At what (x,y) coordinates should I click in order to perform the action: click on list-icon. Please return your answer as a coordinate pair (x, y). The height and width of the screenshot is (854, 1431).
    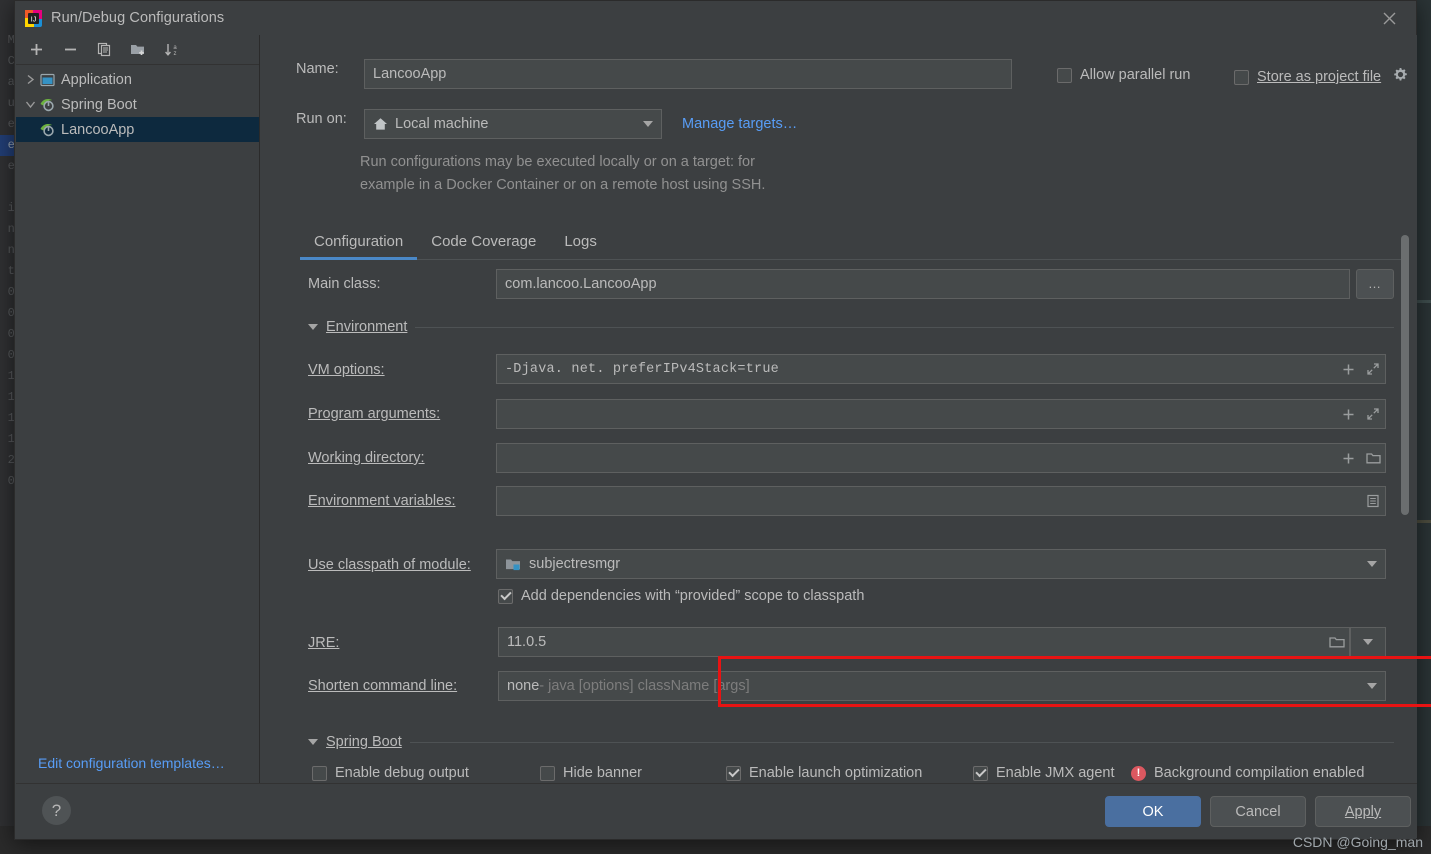
    Looking at the image, I should click on (1373, 501).